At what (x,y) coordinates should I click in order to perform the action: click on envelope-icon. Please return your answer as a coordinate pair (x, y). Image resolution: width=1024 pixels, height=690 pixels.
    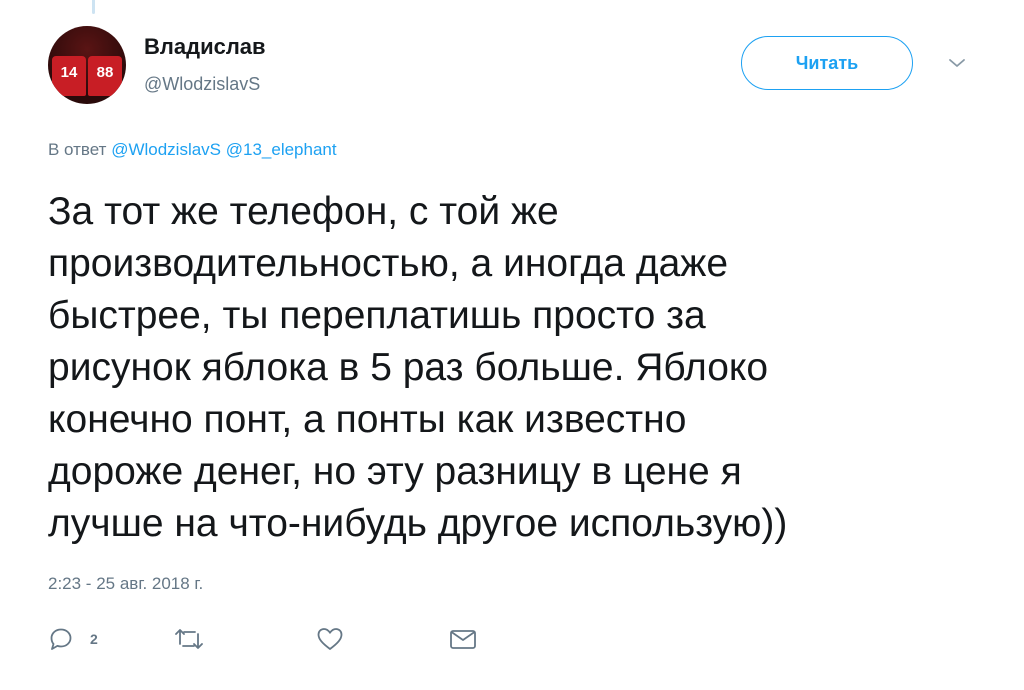
    Looking at the image, I should click on (463, 639).